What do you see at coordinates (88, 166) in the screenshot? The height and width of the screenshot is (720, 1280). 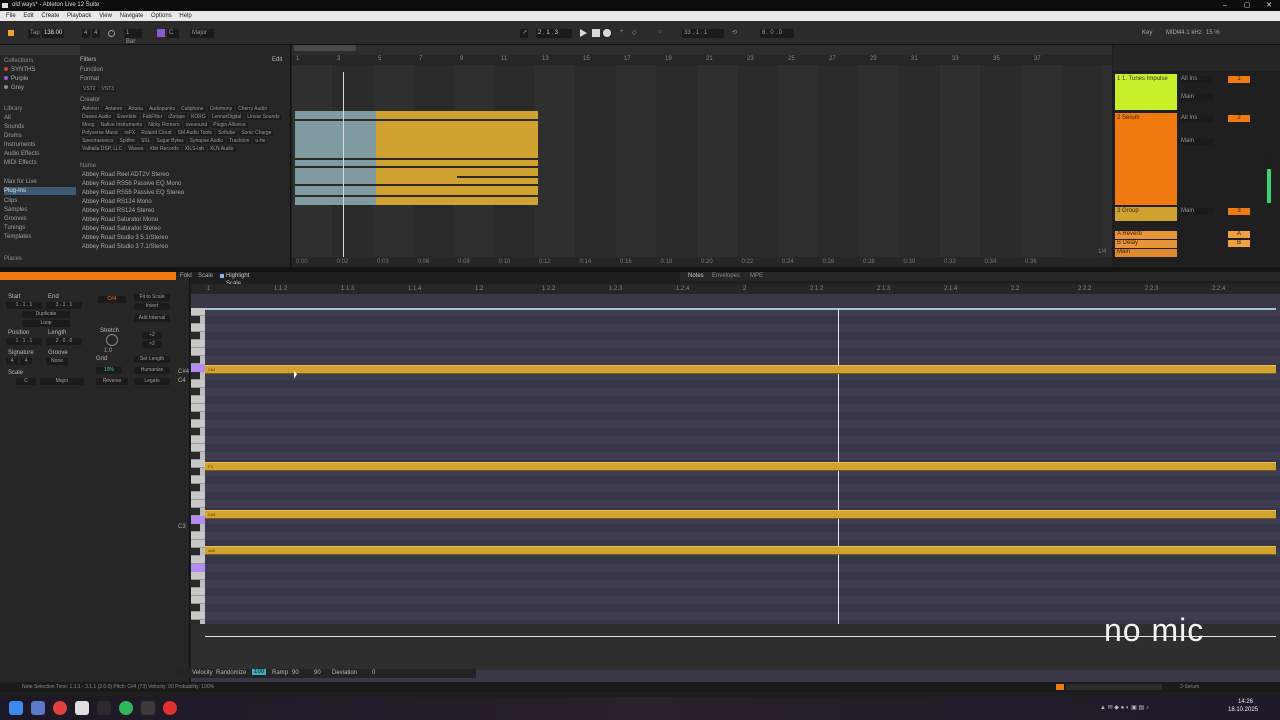 I see `name-column-header: Name` at bounding box center [88, 166].